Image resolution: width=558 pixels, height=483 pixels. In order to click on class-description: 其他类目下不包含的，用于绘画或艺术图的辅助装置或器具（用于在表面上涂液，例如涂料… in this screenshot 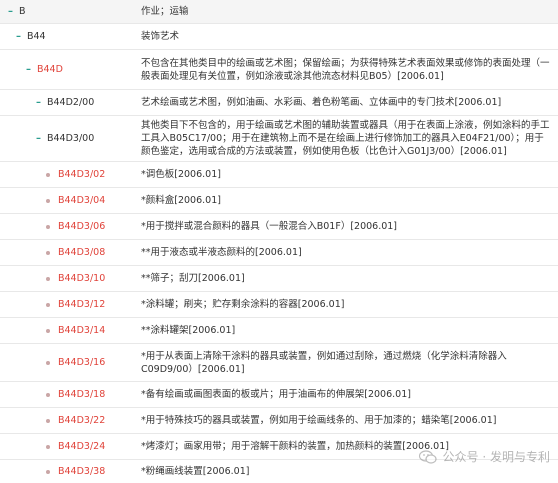, I will do `click(345, 138)`.